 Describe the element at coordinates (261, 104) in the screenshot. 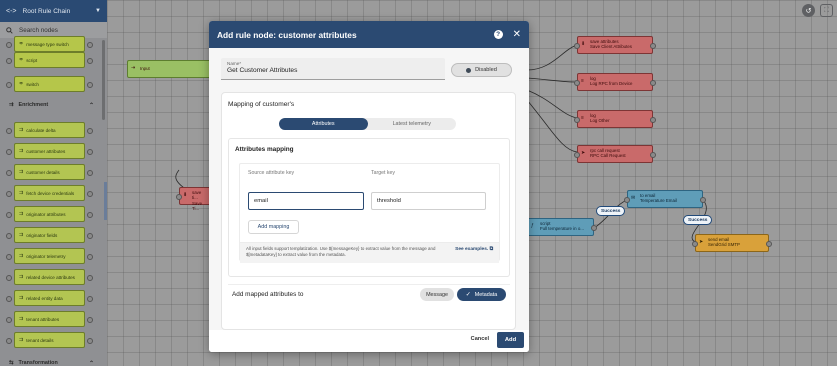

I see `mapping-title: Mapping of customer's` at that location.